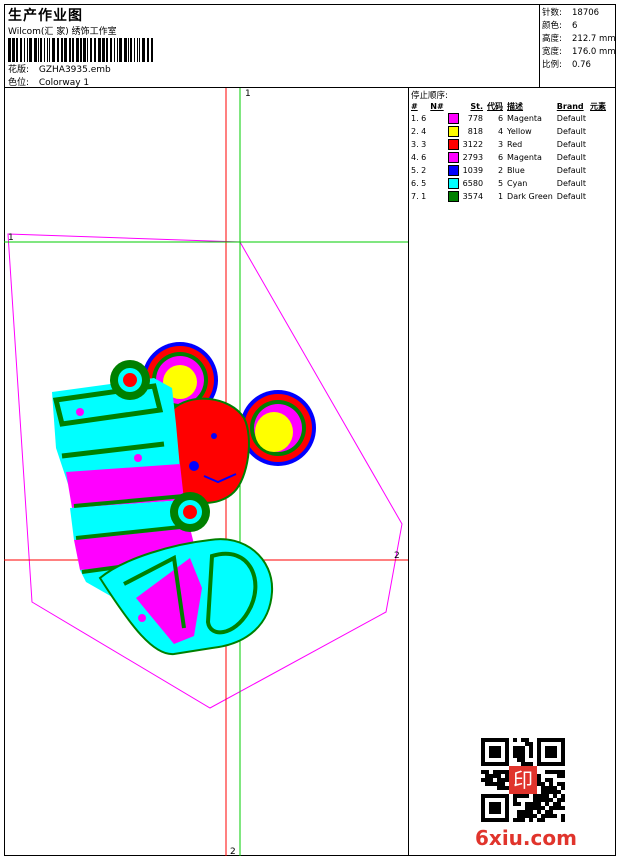  What do you see at coordinates (397, 556) in the screenshot?
I see `axis-label-right: 2` at bounding box center [397, 556].